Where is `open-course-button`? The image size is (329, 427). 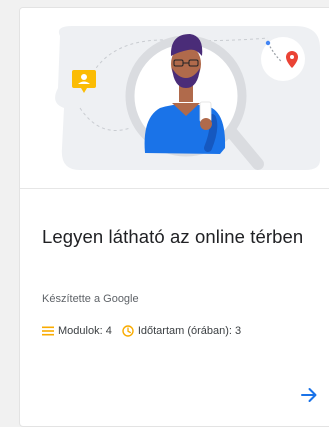 open-course-button is located at coordinates (309, 395).